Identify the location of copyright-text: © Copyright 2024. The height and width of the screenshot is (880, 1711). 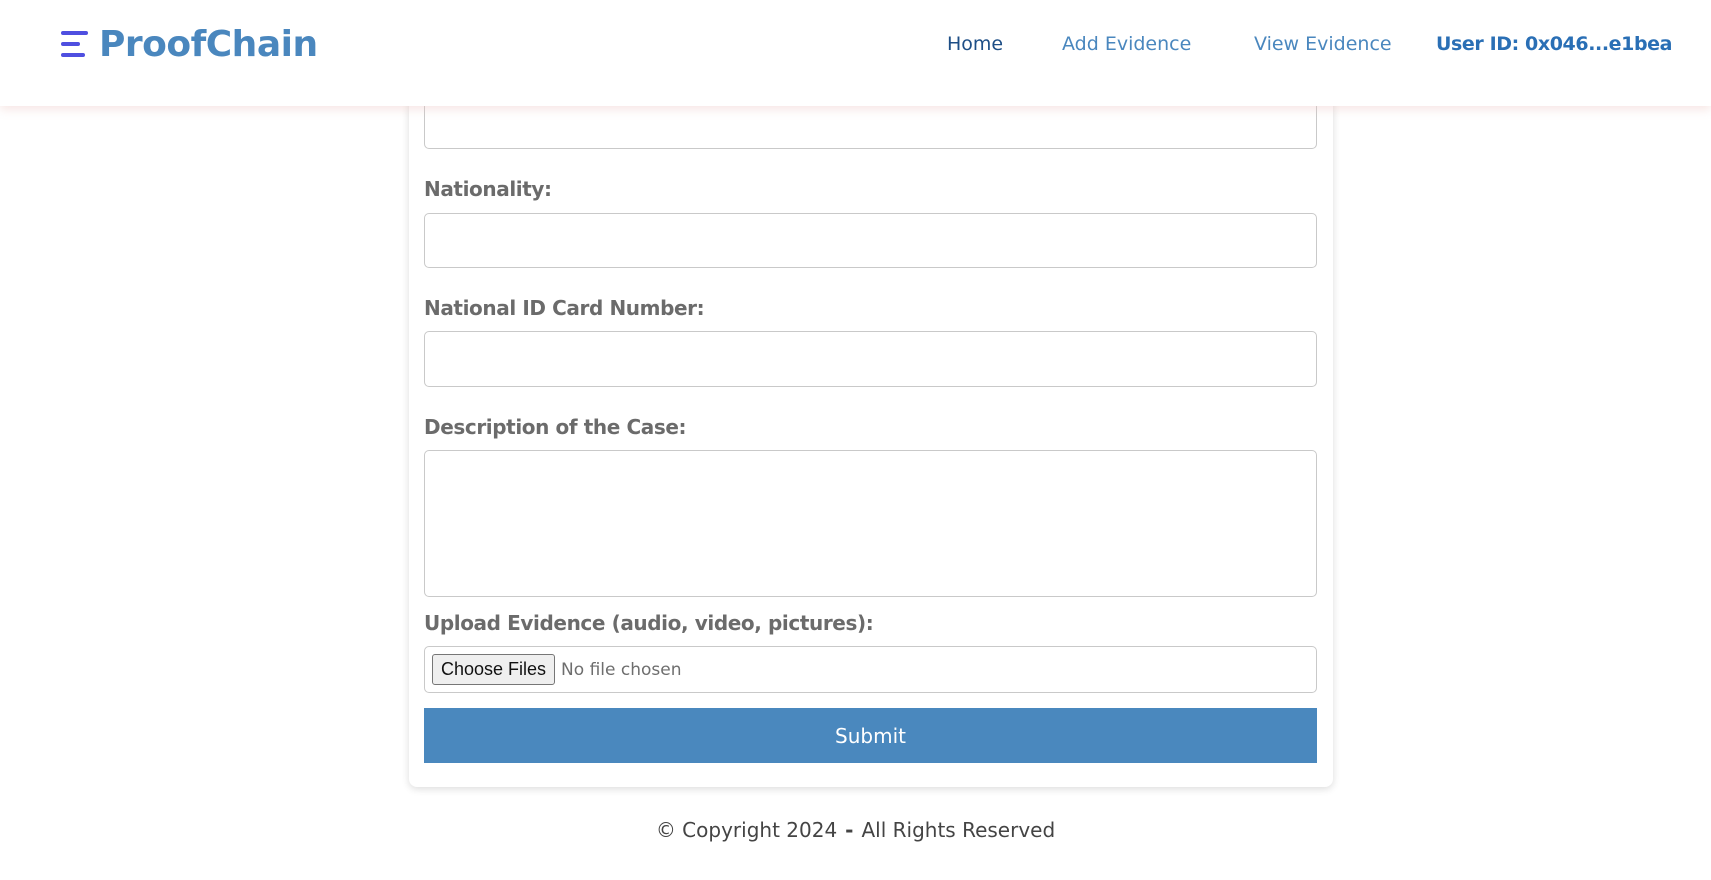
(746, 830).